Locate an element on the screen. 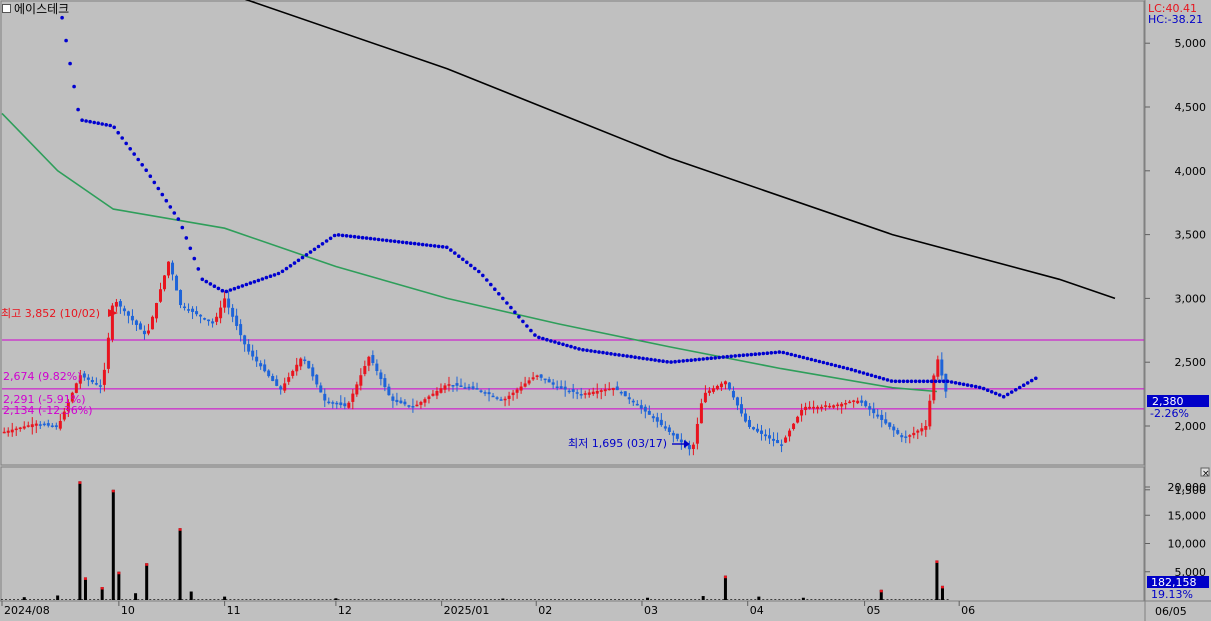 Image resolution: width=1211 pixels, height=621 pixels. y-tick-label: 4,500 is located at coordinates (1191, 107).